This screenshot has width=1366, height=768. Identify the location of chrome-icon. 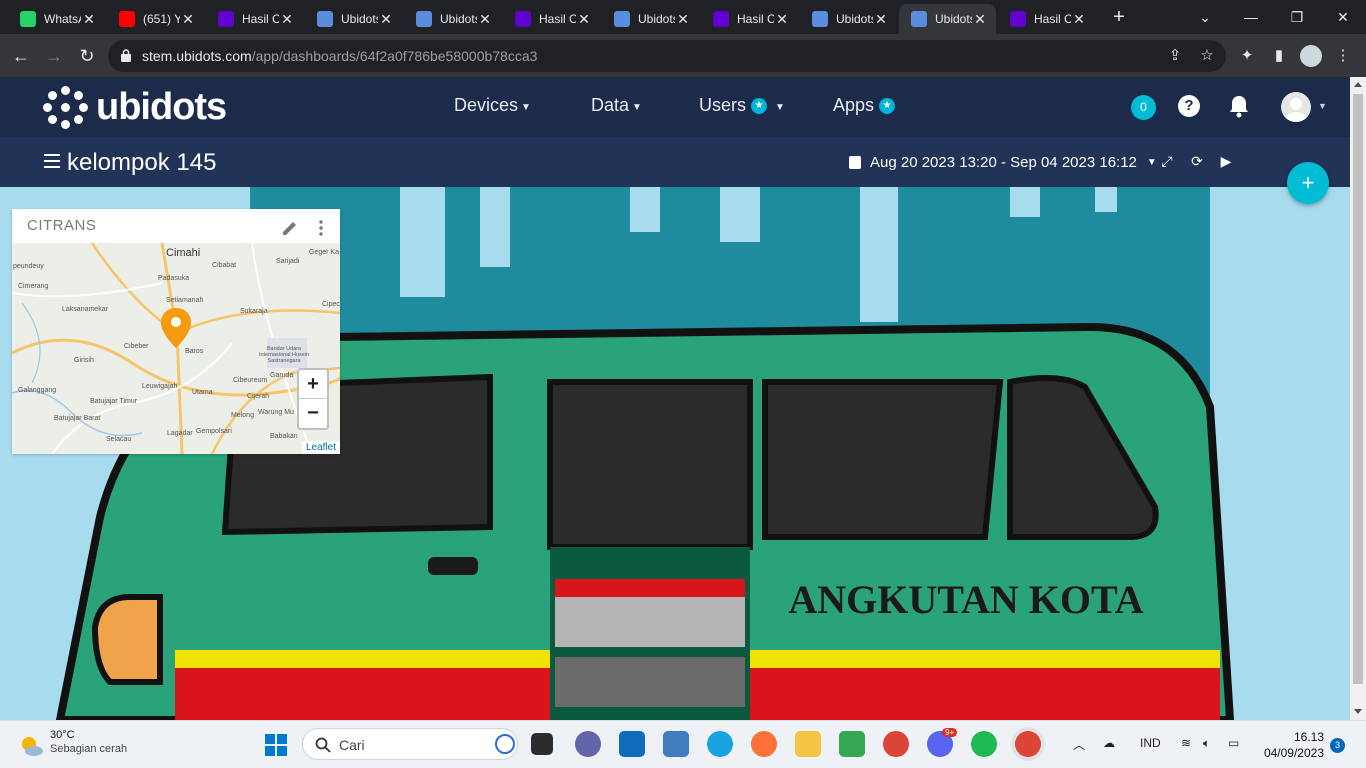
(896, 744).